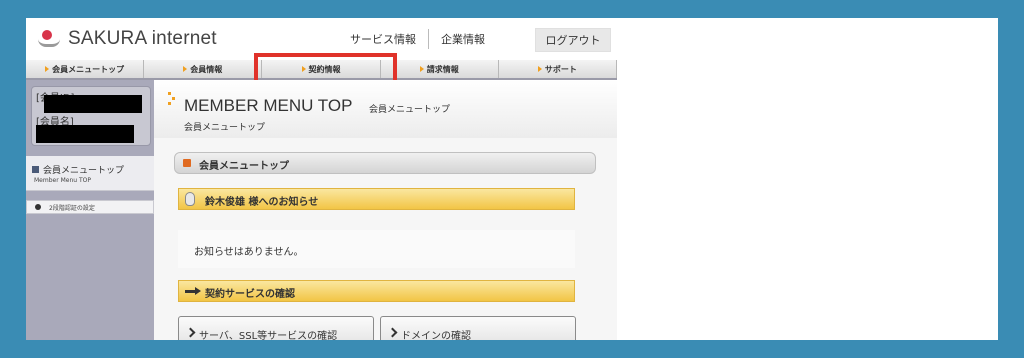 The image size is (1024, 358). I want to click on sidebar-item-label: 2段階認証の設定, so click(72, 208).